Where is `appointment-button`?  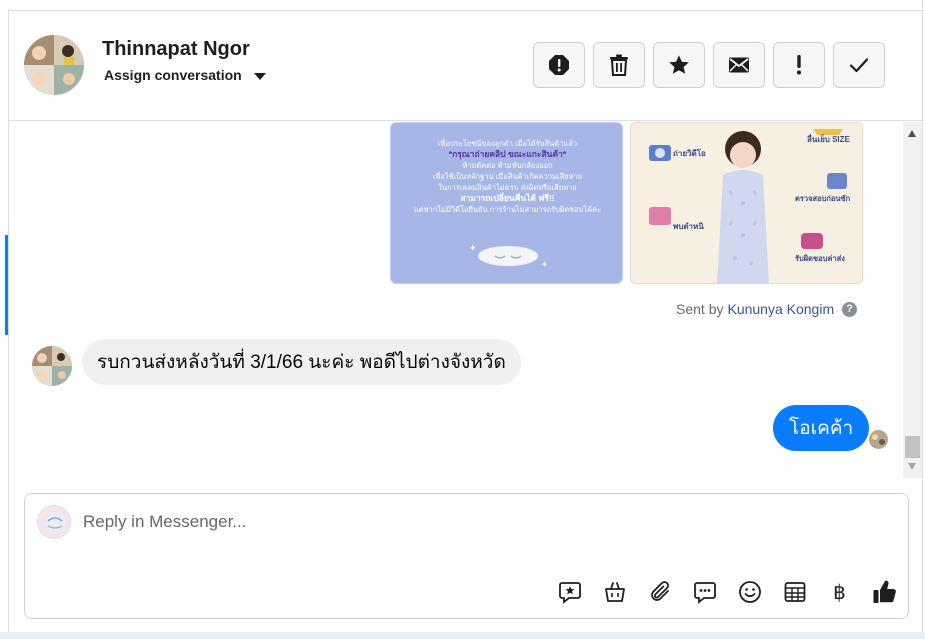
appointment-button is located at coordinates (794, 592).